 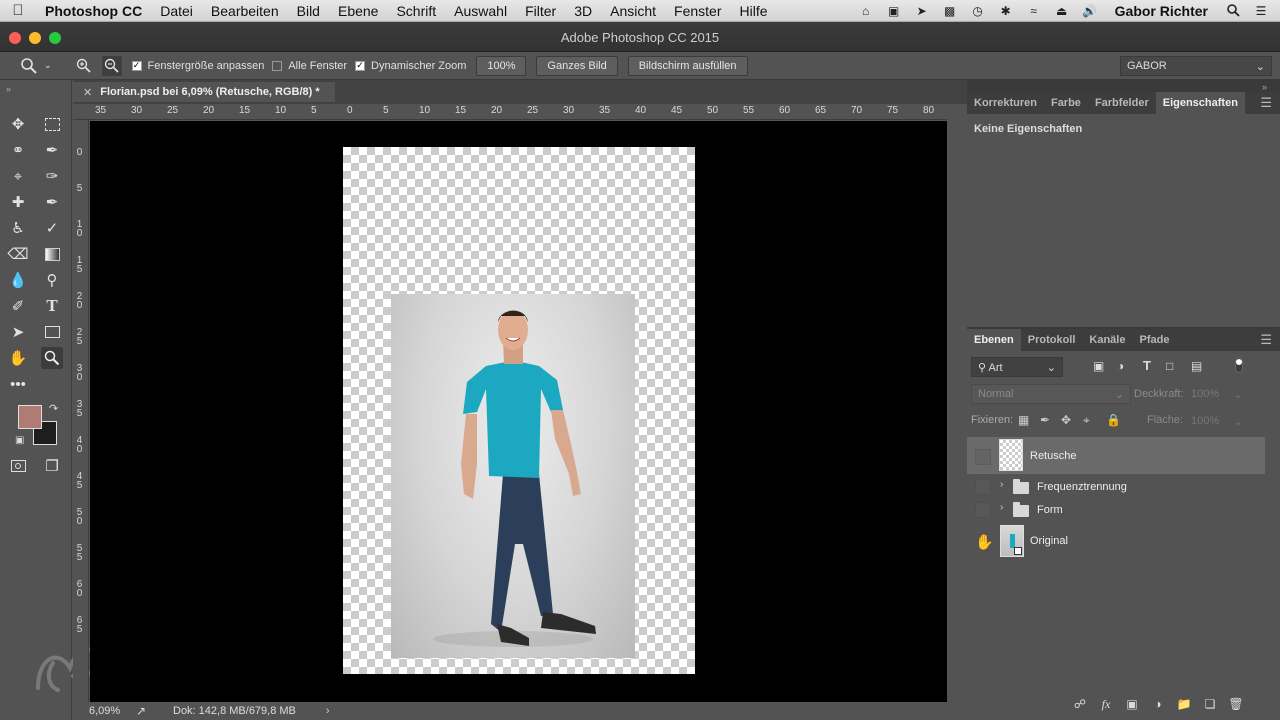 I want to click on zoom-tool-icon, so click(x=52, y=358).